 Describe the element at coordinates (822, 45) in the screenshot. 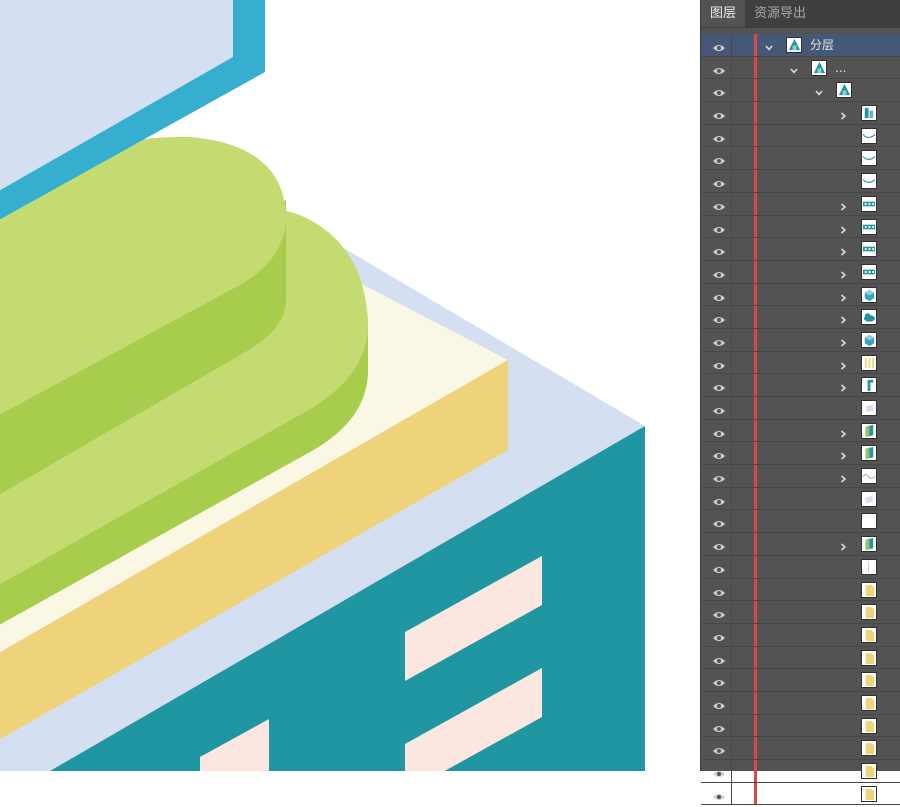

I see `layer-name: 分层` at that location.